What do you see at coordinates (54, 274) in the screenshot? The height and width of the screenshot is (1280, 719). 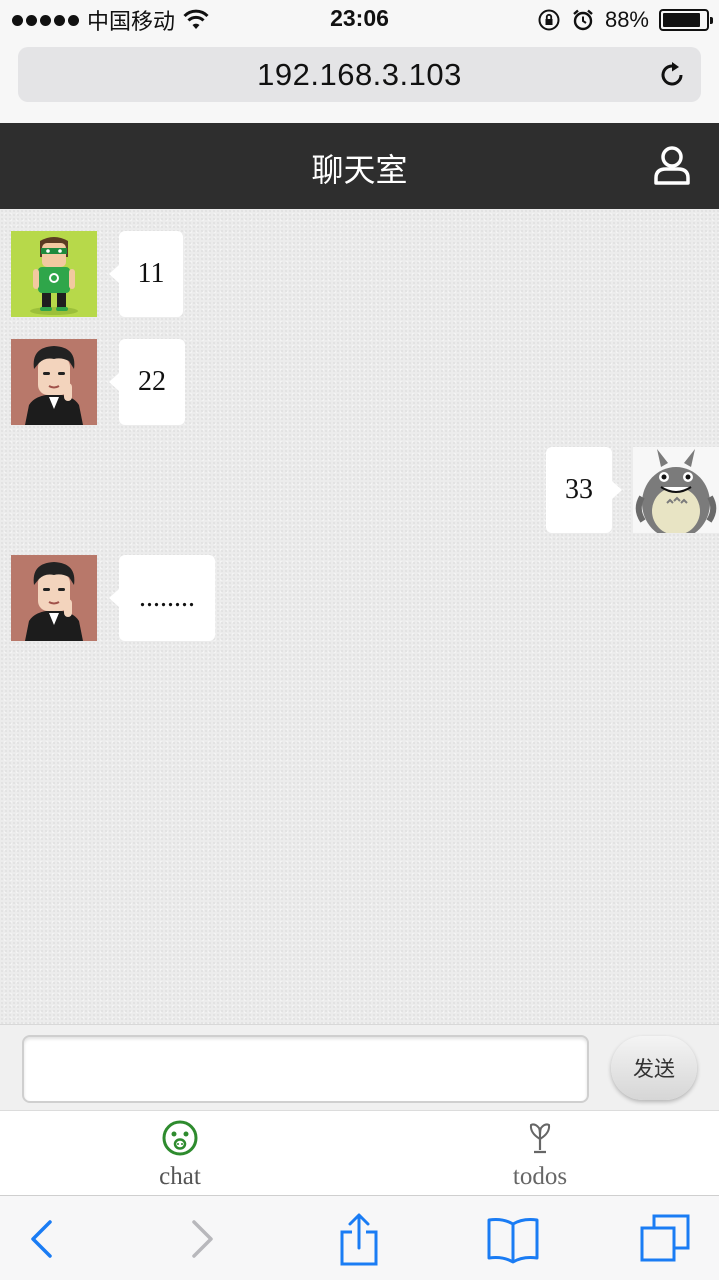 I see `green-hero-avatar` at bounding box center [54, 274].